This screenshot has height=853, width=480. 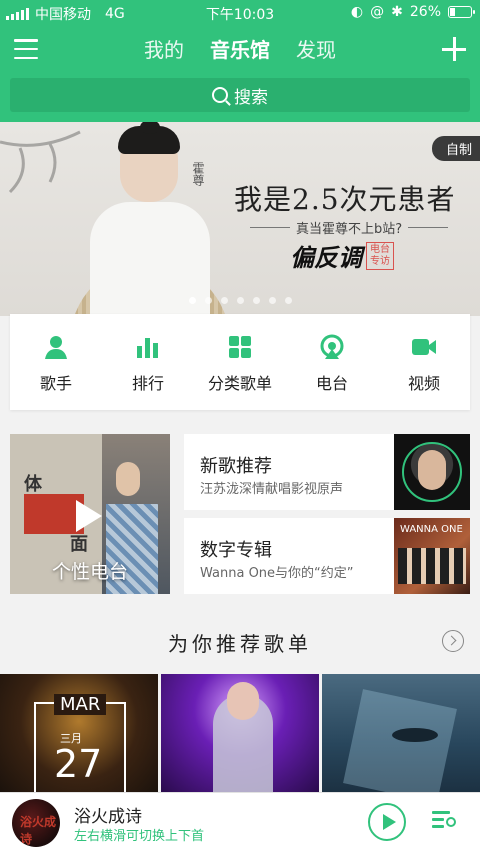 I want to click on ink-branch-decoration, so click(x=40, y=162).